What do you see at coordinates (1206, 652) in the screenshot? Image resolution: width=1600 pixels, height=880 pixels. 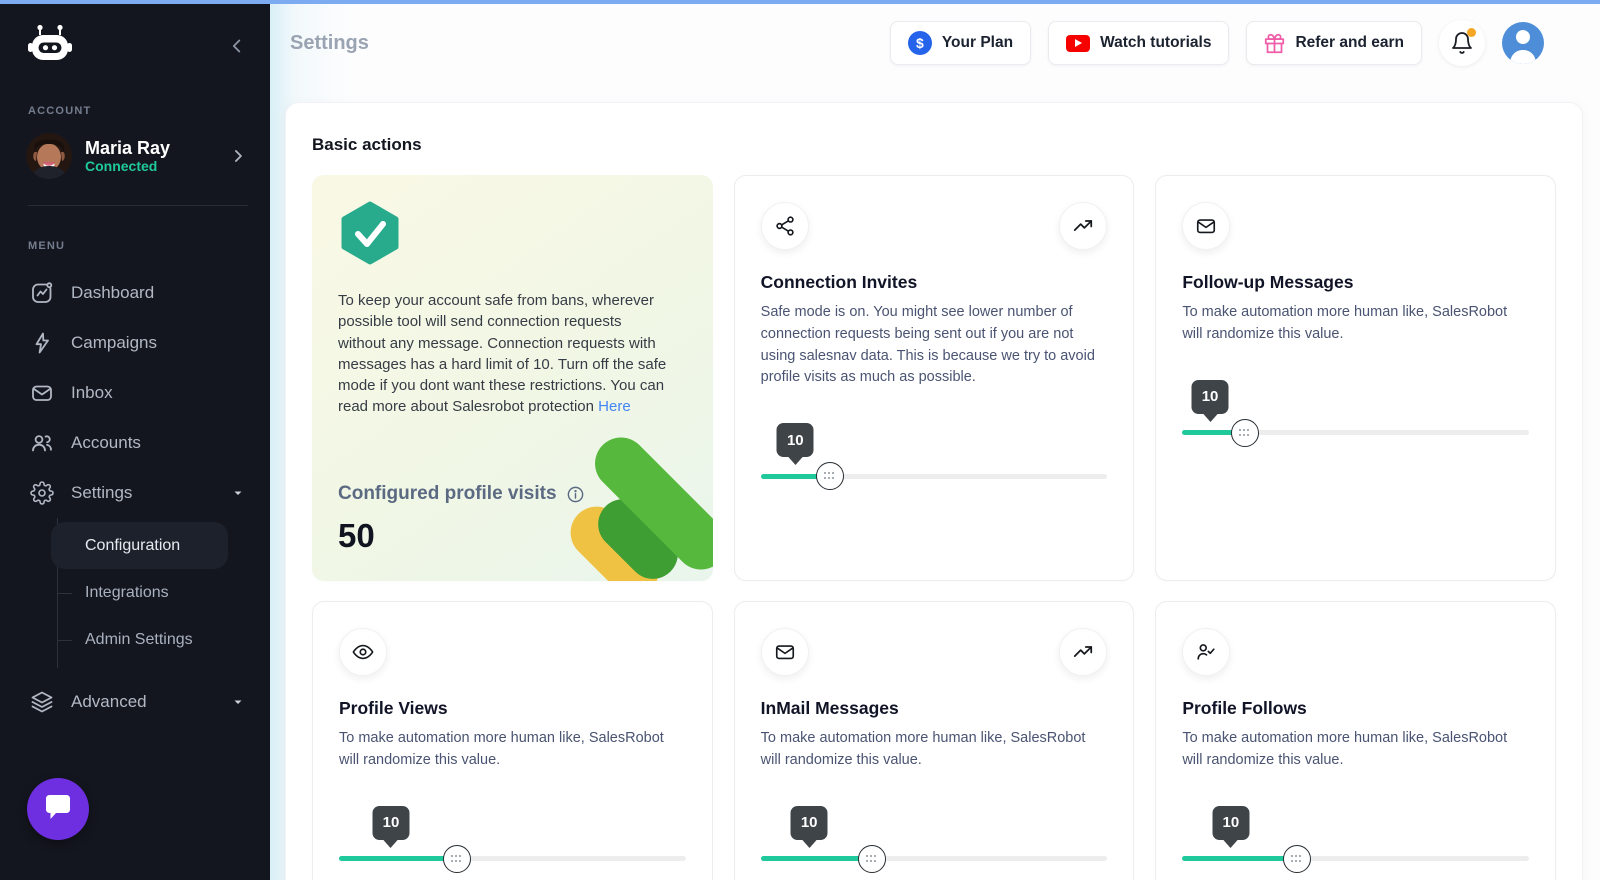 I see `person-check-icon` at bounding box center [1206, 652].